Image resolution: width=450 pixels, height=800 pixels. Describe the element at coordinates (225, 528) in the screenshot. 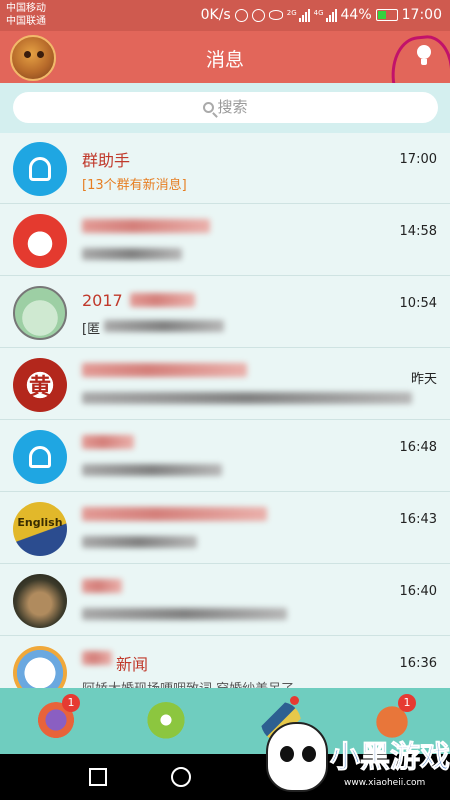

I see `conversation-row: English 16:43` at that location.